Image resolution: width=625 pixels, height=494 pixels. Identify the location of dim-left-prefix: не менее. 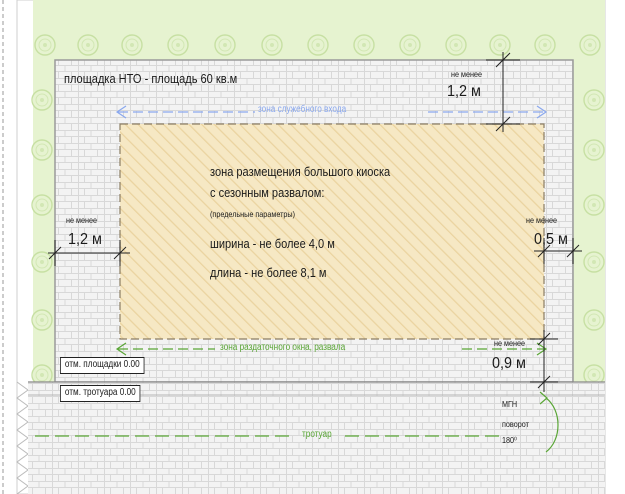
(82, 220).